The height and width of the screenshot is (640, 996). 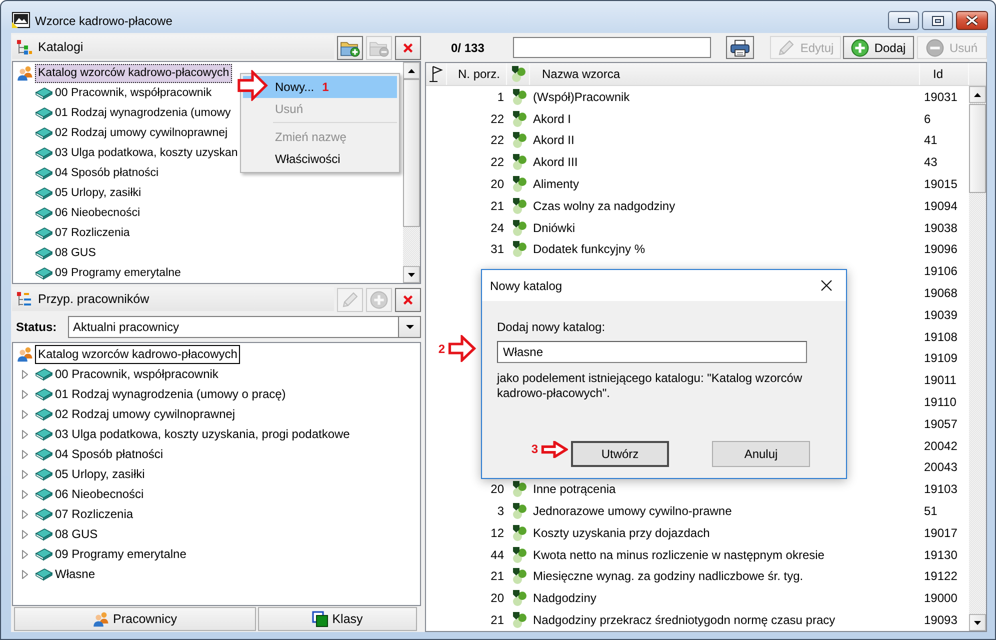 I want to click on employees-button: Pracownicy, so click(x=135, y=619).